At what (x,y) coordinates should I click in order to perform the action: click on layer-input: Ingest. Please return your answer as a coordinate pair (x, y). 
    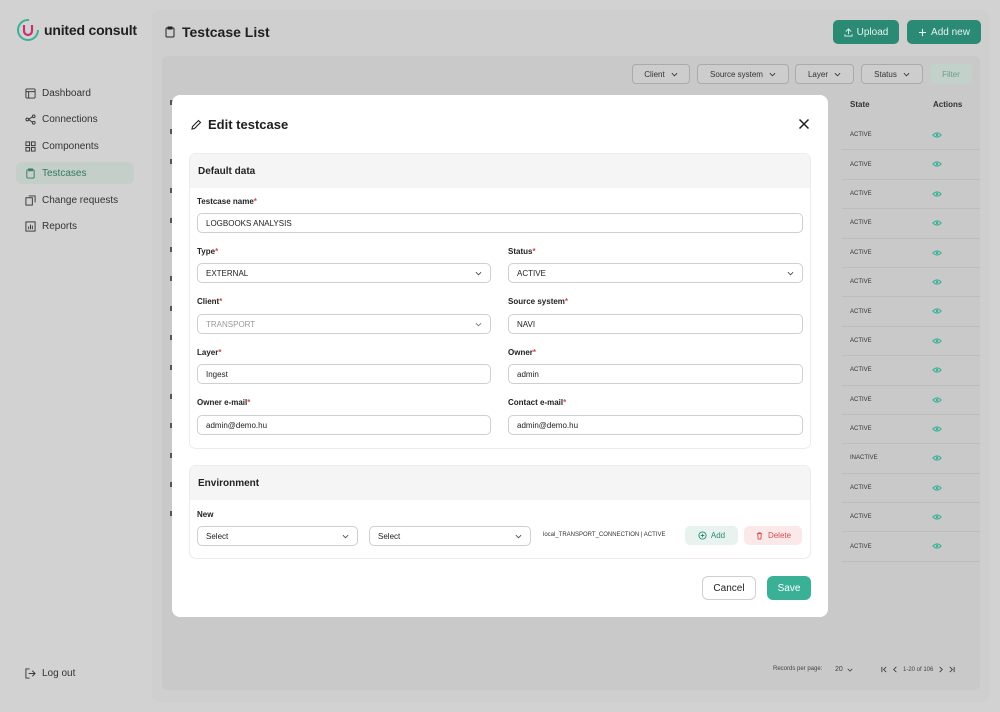
    Looking at the image, I should click on (344, 374).